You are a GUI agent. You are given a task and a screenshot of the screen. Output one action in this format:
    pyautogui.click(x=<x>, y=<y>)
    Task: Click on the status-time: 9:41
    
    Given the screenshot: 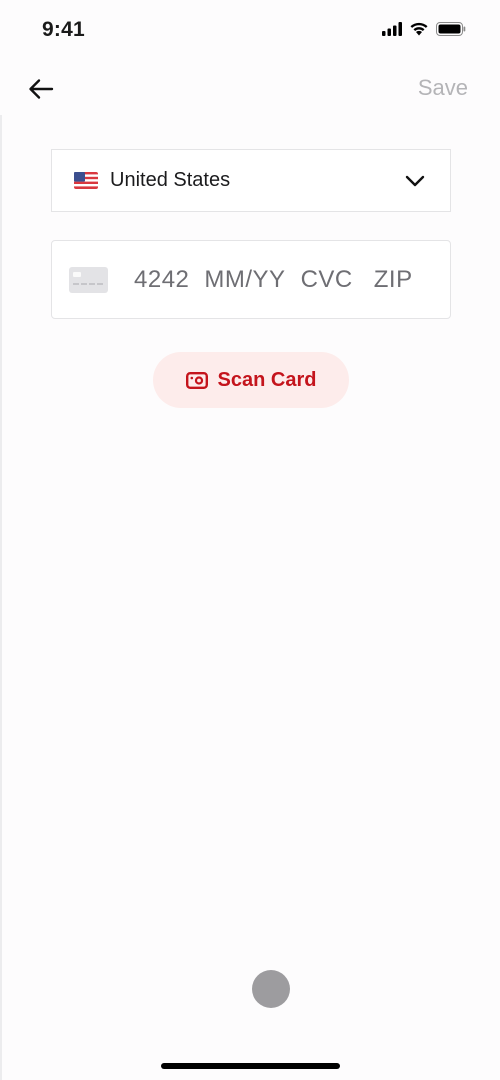 What is the action you would take?
    pyautogui.click(x=63, y=29)
    